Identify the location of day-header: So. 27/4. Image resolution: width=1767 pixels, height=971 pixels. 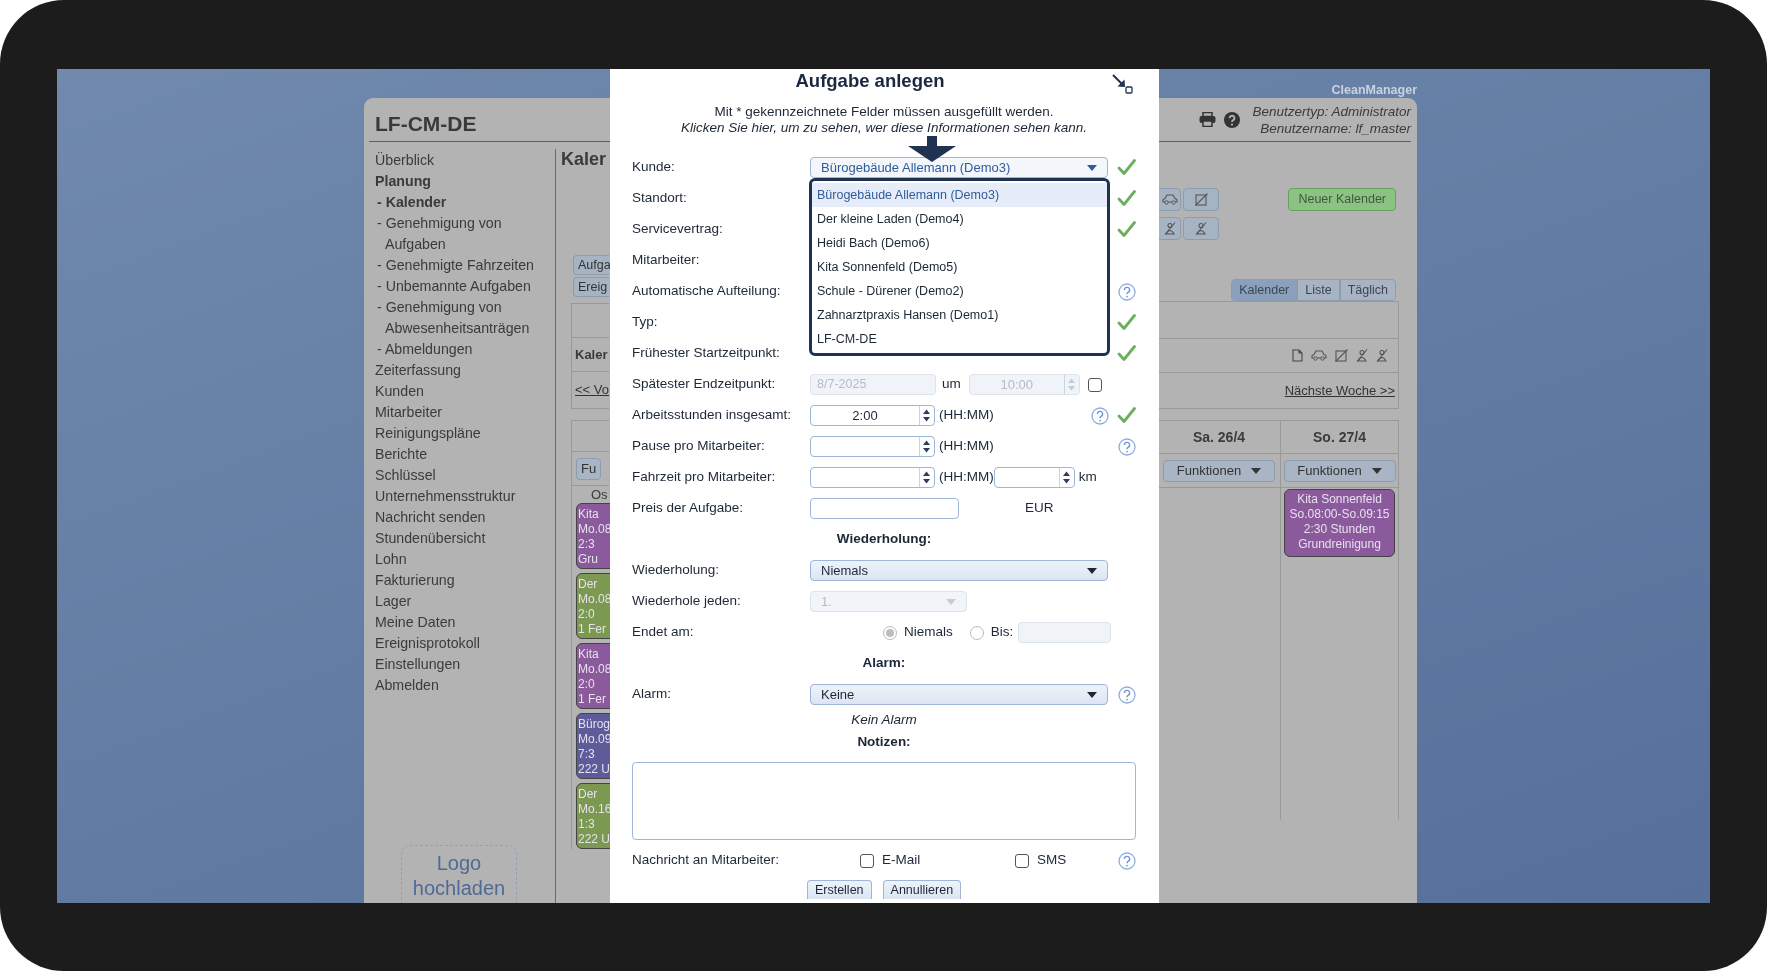
(1339, 437).